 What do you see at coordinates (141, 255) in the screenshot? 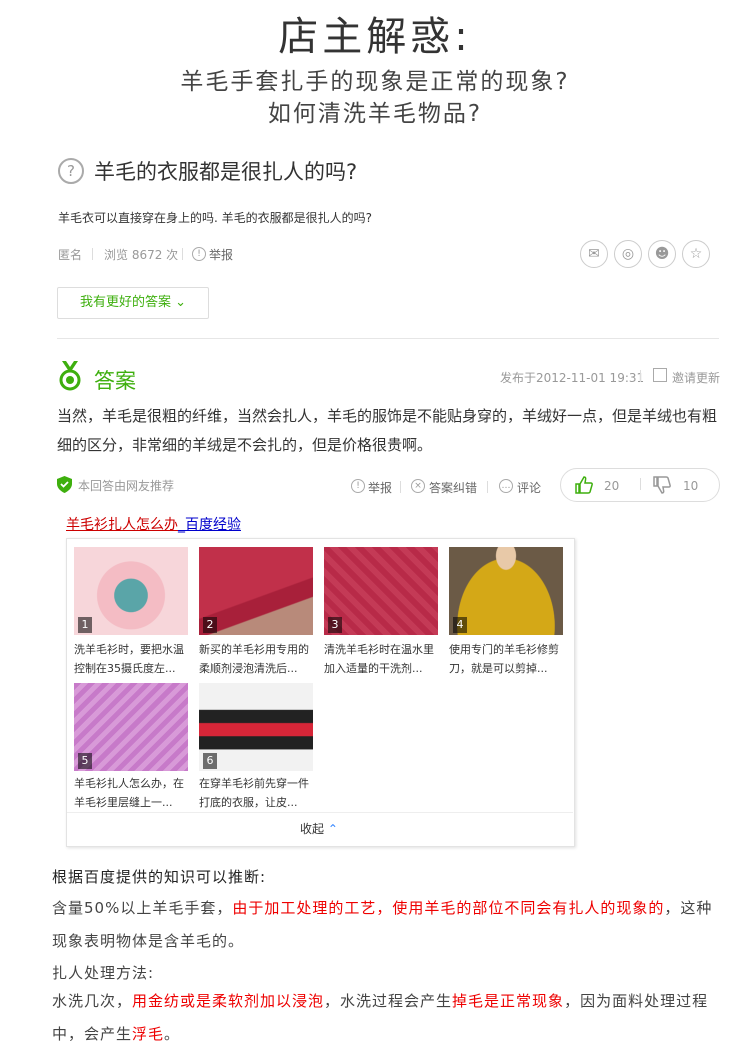
I see `question-views: 浏览 8672 次` at bounding box center [141, 255].